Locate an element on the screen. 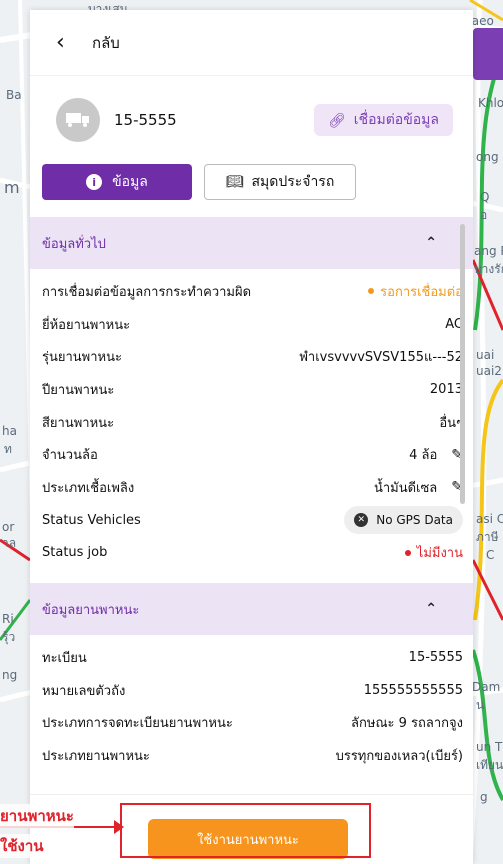 The height and width of the screenshot is (864, 503). connect-data-label: เชื่อมต่อข้อมูล is located at coordinates (396, 119).